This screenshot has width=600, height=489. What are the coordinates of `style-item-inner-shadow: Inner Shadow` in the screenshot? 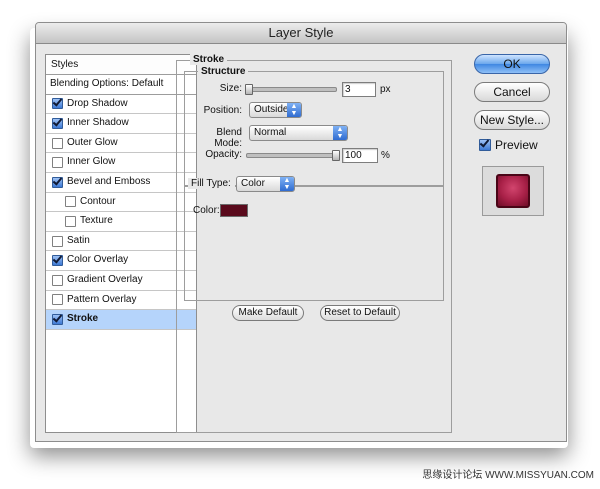 It's located at (121, 124).